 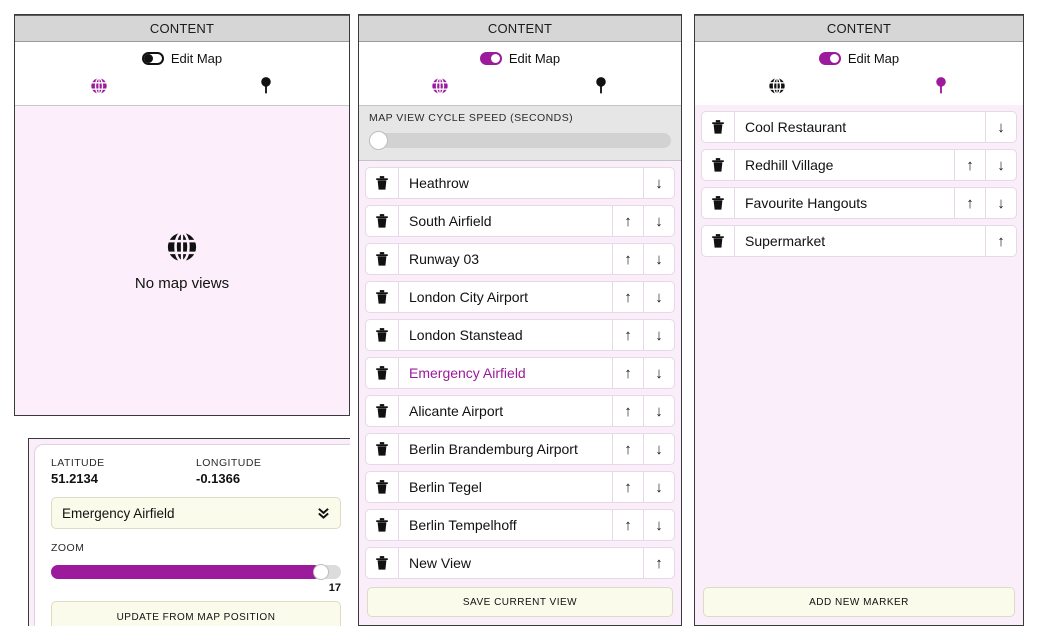 What do you see at coordinates (493, 449) in the screenshot?
I see `list-item-label: Berlin Brandemburg Airport` at bounding box center [493, 449].